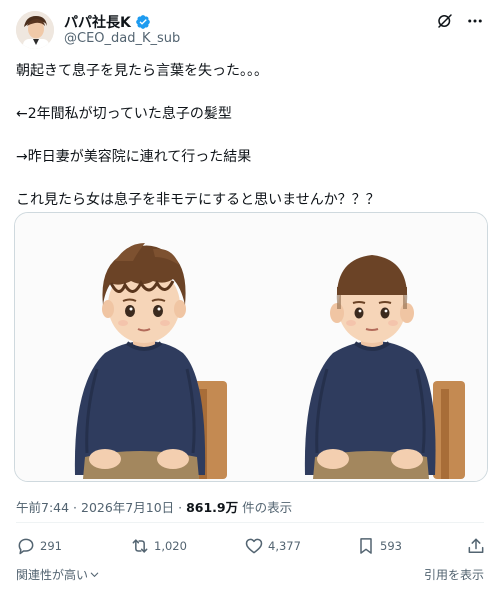 Image resolution: width=500 pixels, height=596 pixels. What do you see at coordinates (170, 546) in the screenshot?
I see `repost-count: 1,020` at bounding box center [170, 546].